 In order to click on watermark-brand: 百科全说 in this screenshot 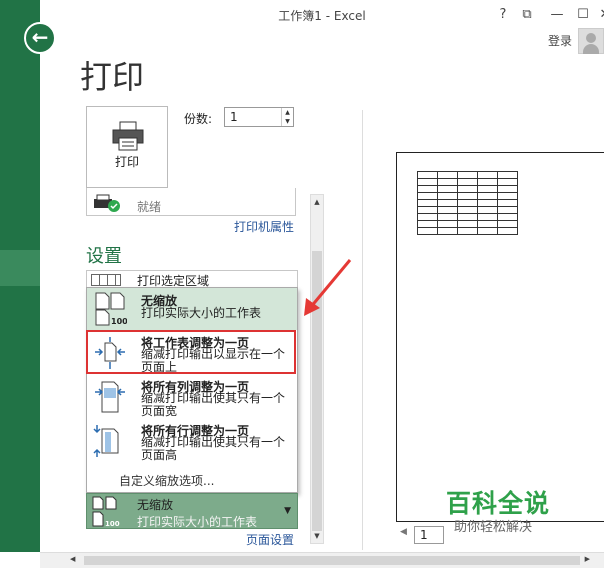, I will do `click(498, 503)`.